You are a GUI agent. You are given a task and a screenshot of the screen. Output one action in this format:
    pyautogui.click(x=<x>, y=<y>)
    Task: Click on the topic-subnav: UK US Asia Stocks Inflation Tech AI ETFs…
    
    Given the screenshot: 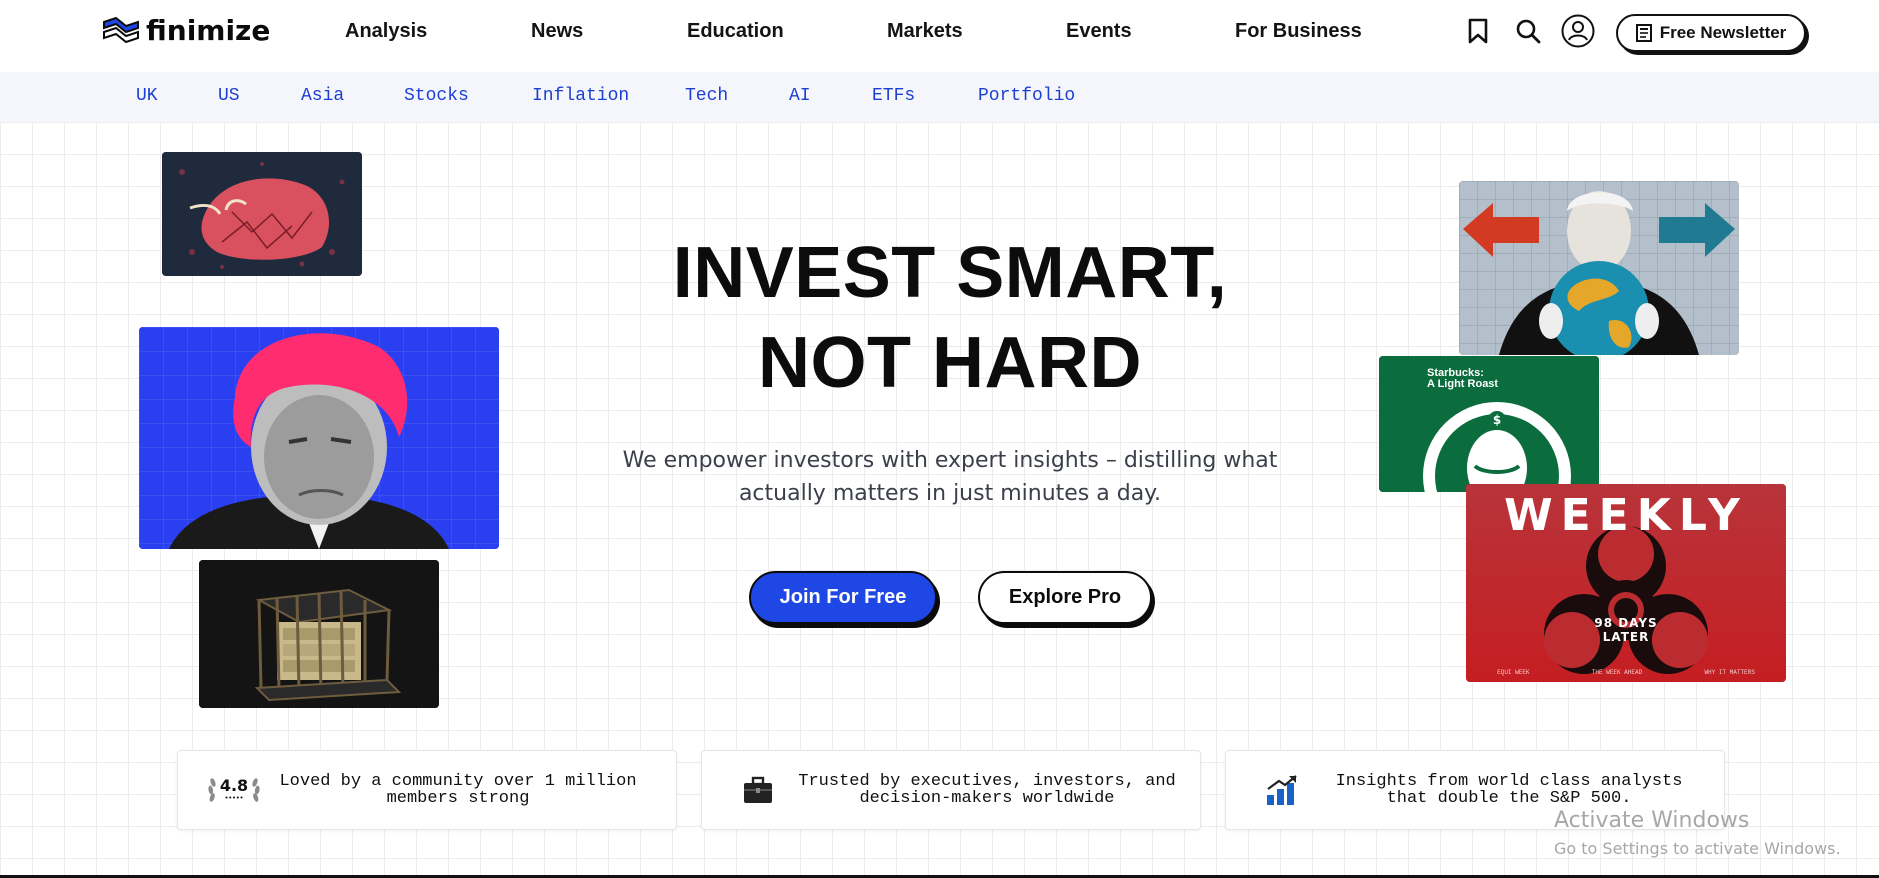 What is the action you would take?
    pyautogui.click(x=939, y=97)
    